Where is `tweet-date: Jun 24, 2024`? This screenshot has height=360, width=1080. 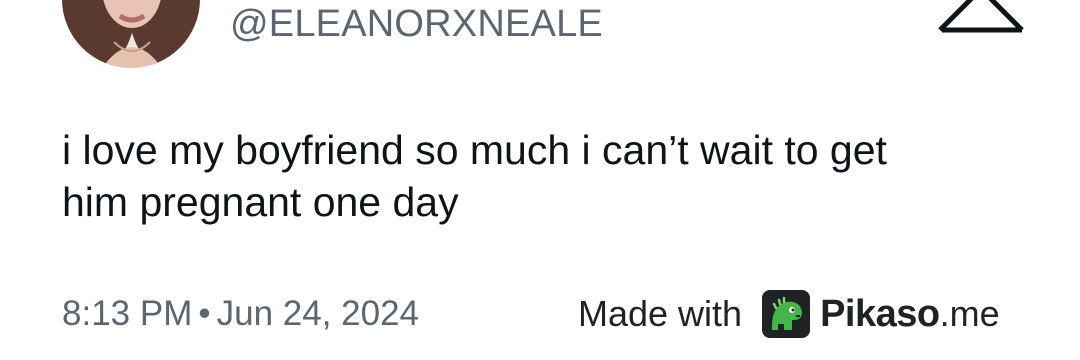
tweet-date: Jun 24, 2024 is located at coordinates (318, 313).